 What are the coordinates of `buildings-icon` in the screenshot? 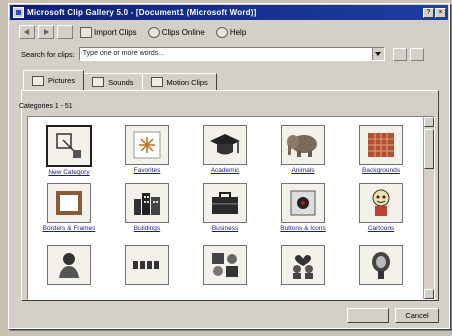 It's located at (147, 203).